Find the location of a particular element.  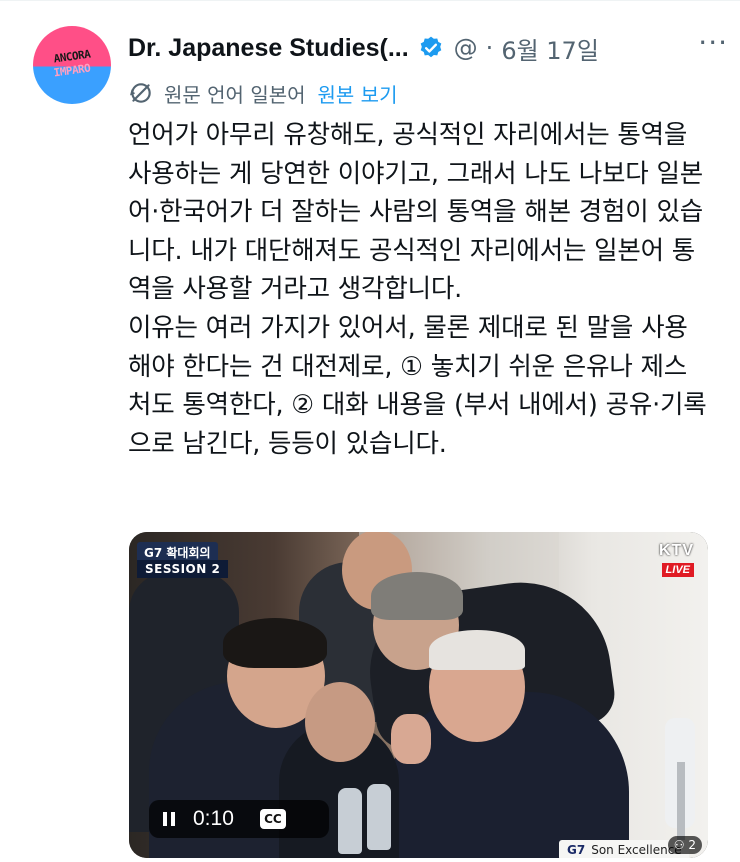

translate-icon is located at coordinates (140, 93).